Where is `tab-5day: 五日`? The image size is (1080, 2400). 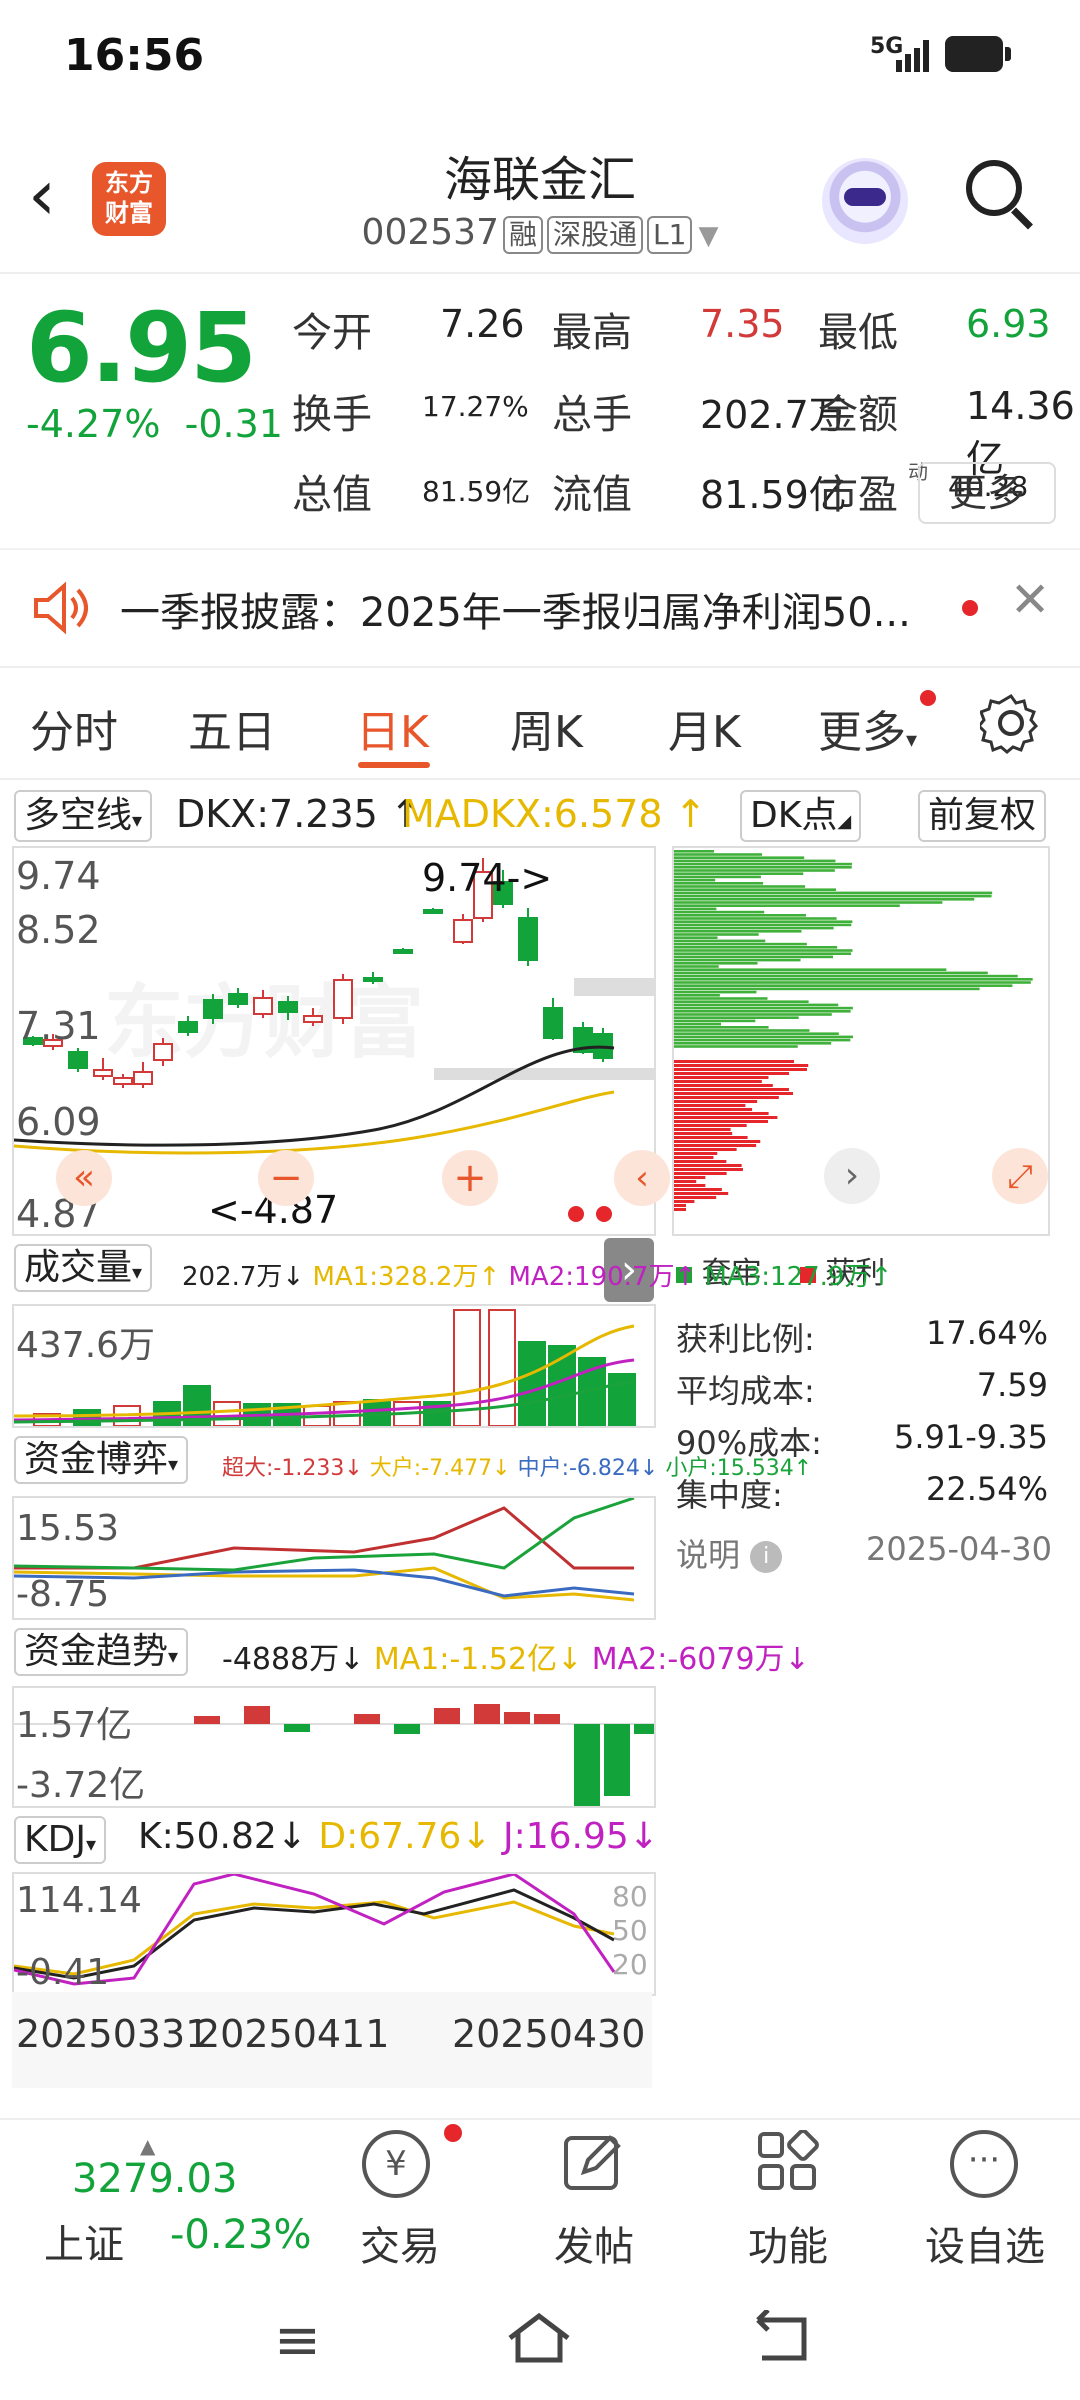 tab-5day: 五日 is located at coordinates (232, 728).